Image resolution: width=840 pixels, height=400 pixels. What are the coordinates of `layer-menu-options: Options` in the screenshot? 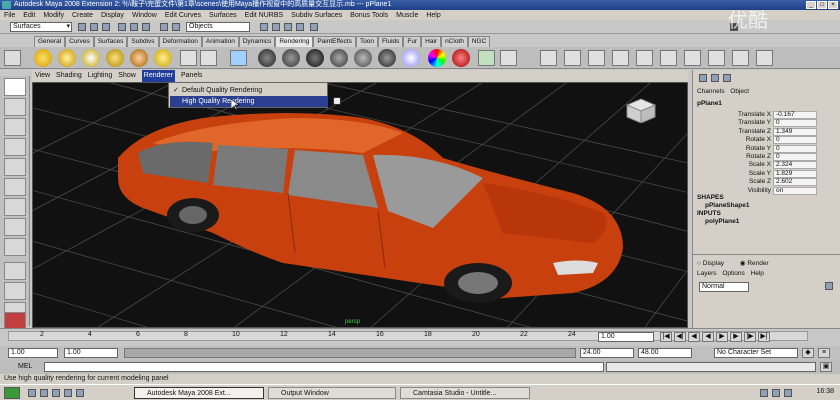 It's located at (733, 273).